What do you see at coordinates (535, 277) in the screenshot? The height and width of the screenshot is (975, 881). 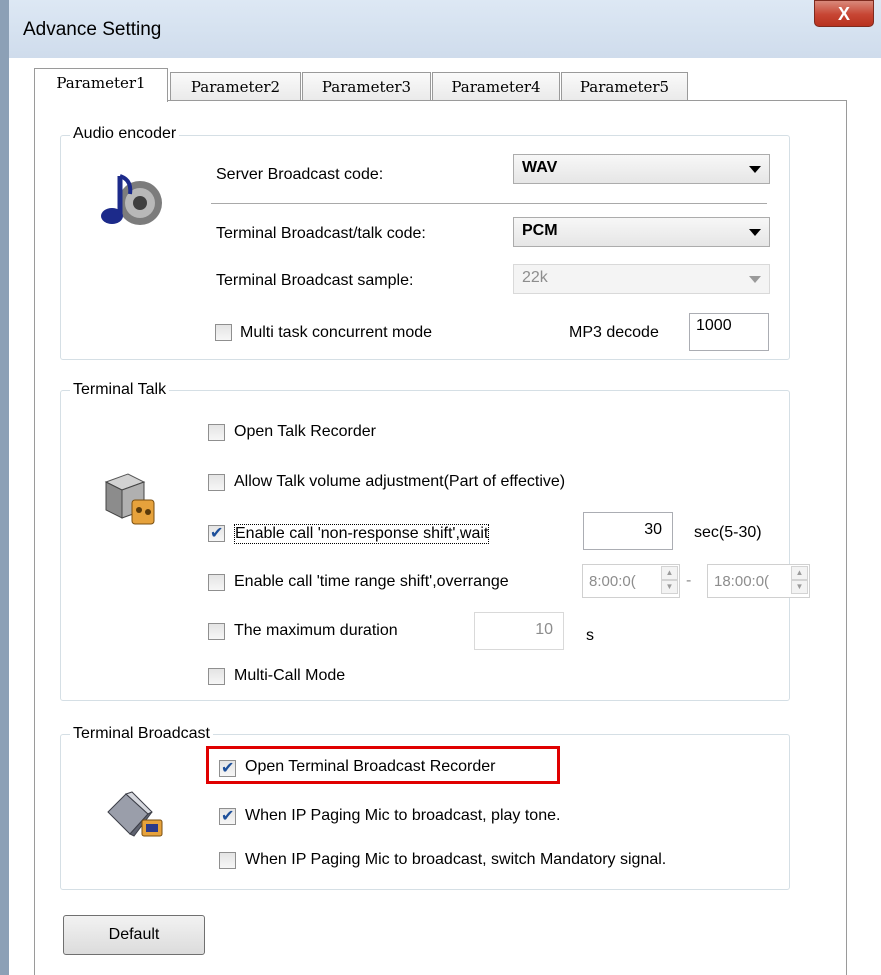 I see `terminal-sample-value: 22k` at bounding box center [535, 277].